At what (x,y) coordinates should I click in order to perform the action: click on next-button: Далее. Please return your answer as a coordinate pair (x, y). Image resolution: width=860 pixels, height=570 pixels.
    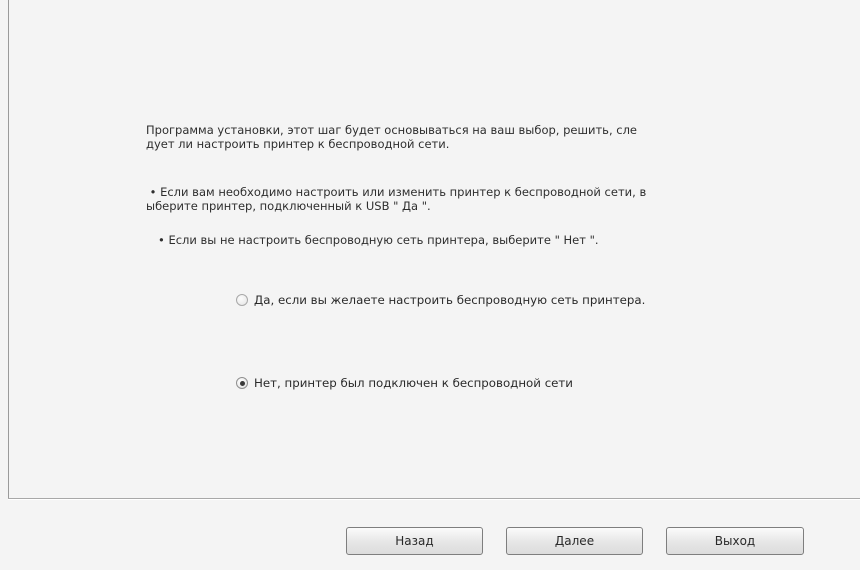
    Looking at the image, I should click on (574, 541).